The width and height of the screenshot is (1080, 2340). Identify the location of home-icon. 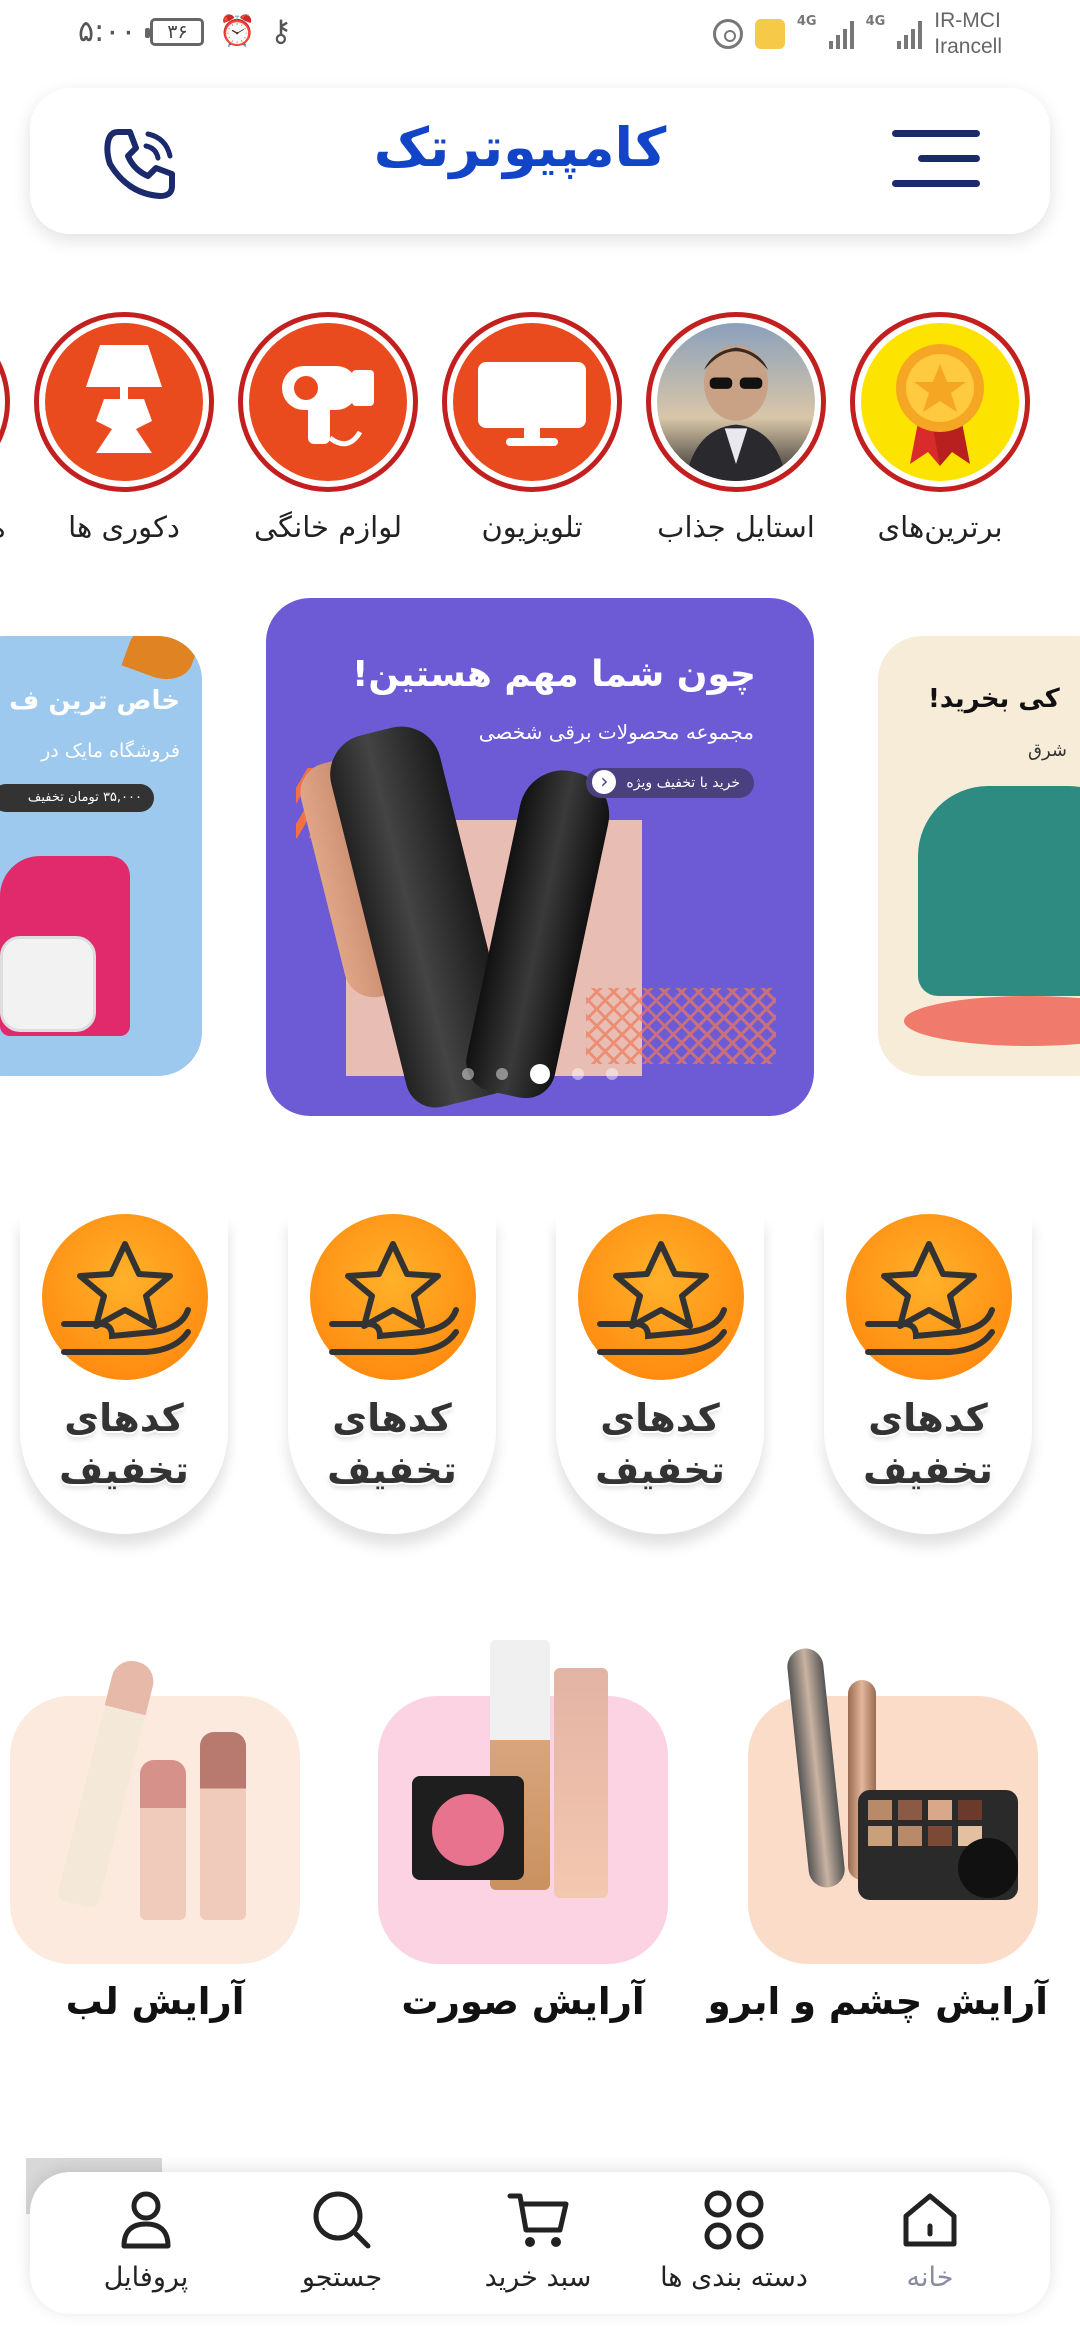
(930, 2220).